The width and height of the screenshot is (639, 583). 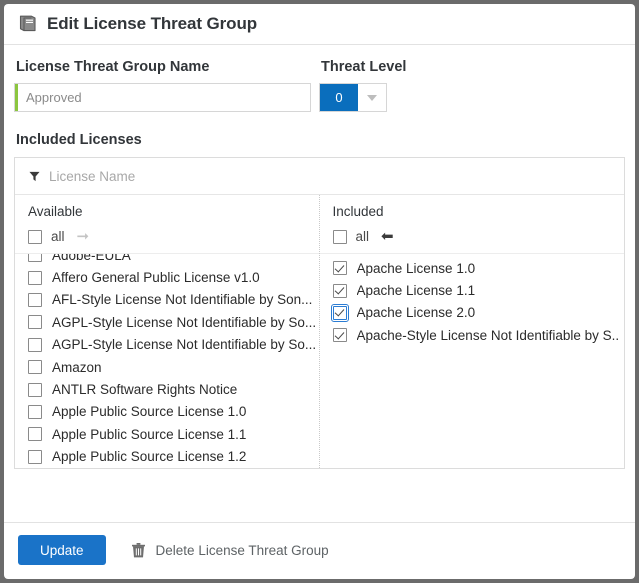 What do you see at coordinates (113, 67) in the screenshot?
I see `name-field-label: License Threat Group Name` at bounding box center [113, 67].